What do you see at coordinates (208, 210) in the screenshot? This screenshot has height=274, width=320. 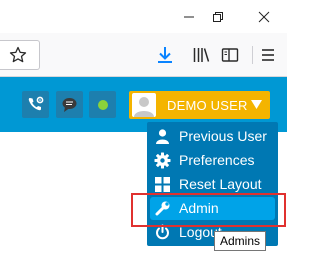 I see `admin-highlight-box` at bounding box center [208, 210].